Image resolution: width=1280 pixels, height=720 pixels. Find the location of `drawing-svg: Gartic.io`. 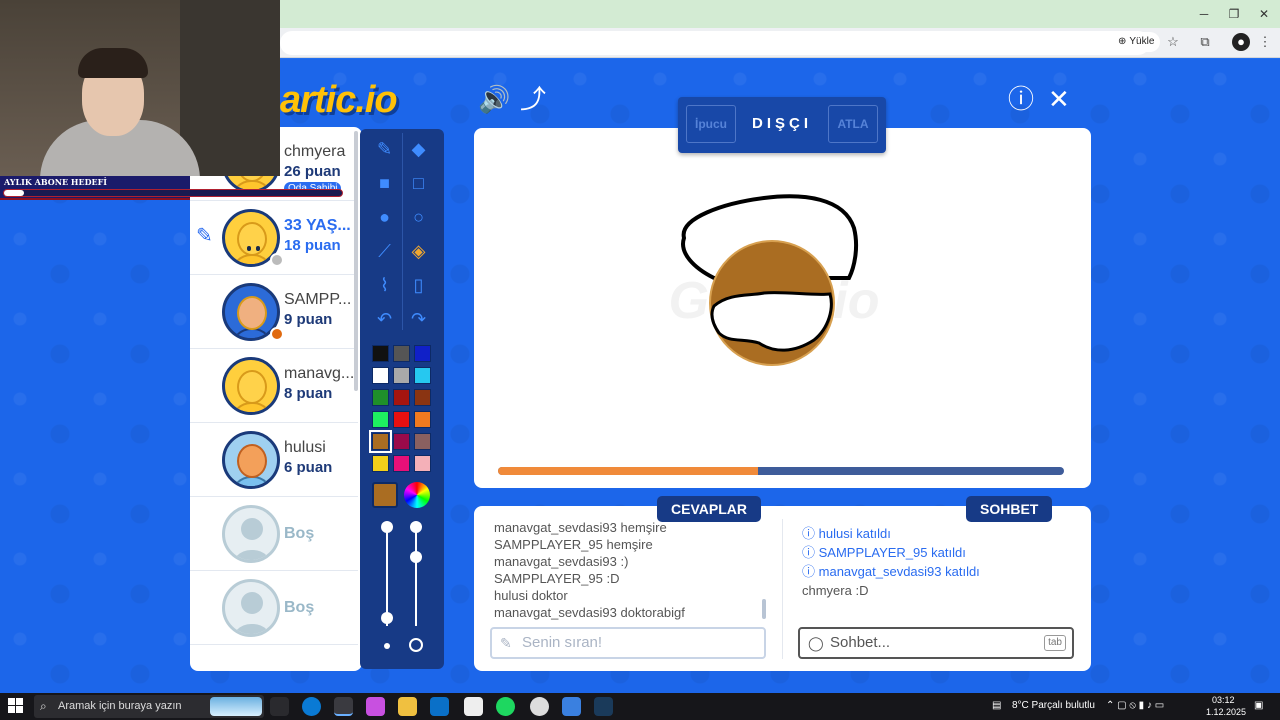

drawing-svg: Gartic.io is located at coordinates (774, 280).